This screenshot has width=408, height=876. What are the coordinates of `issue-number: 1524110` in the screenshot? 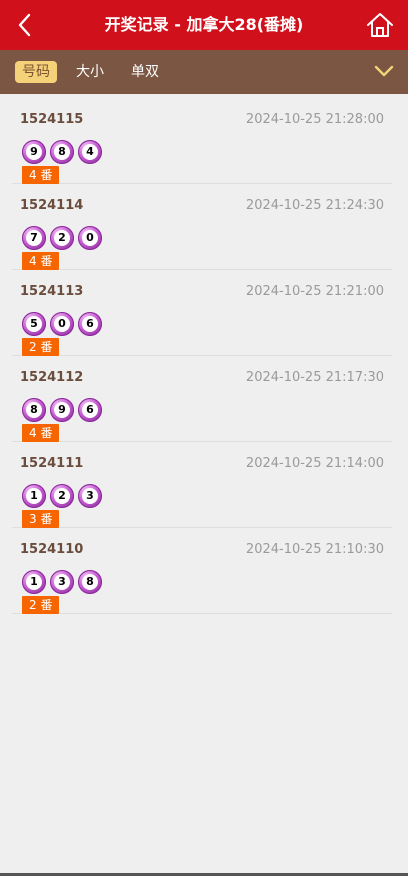 It's located at (52, 549).